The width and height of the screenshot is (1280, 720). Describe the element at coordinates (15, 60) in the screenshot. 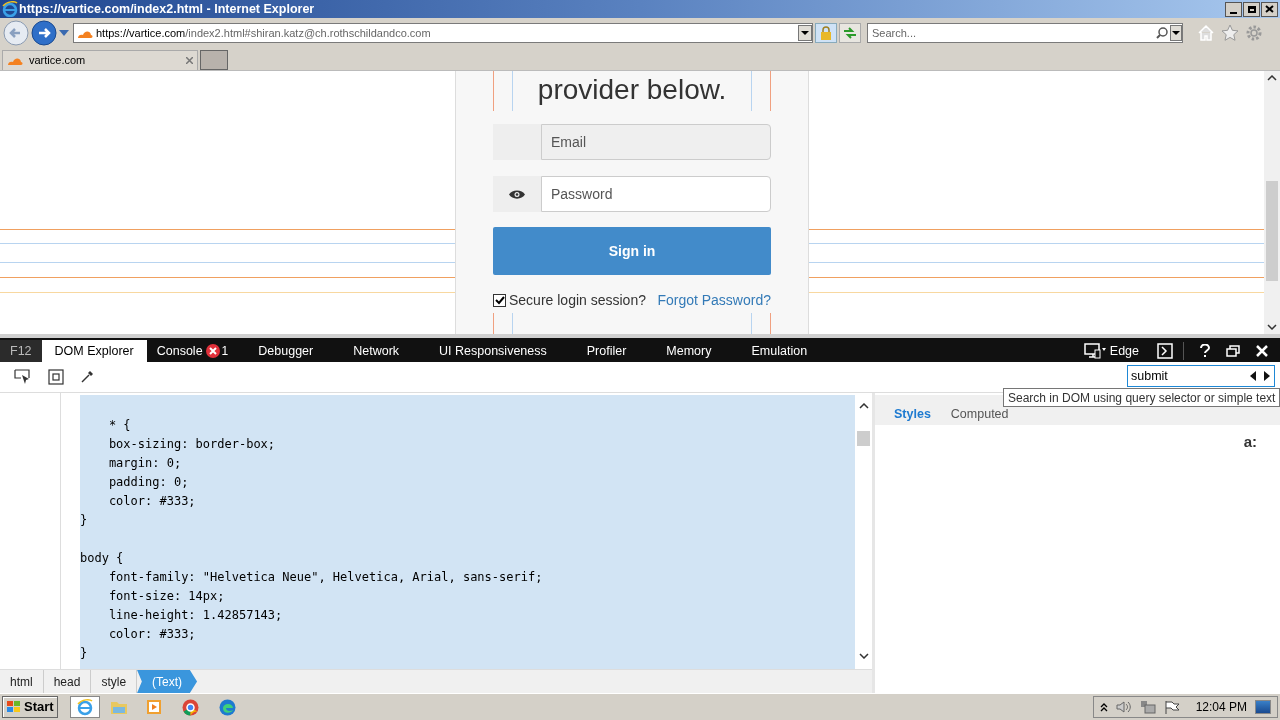

I see `cloud-icon` at that location.